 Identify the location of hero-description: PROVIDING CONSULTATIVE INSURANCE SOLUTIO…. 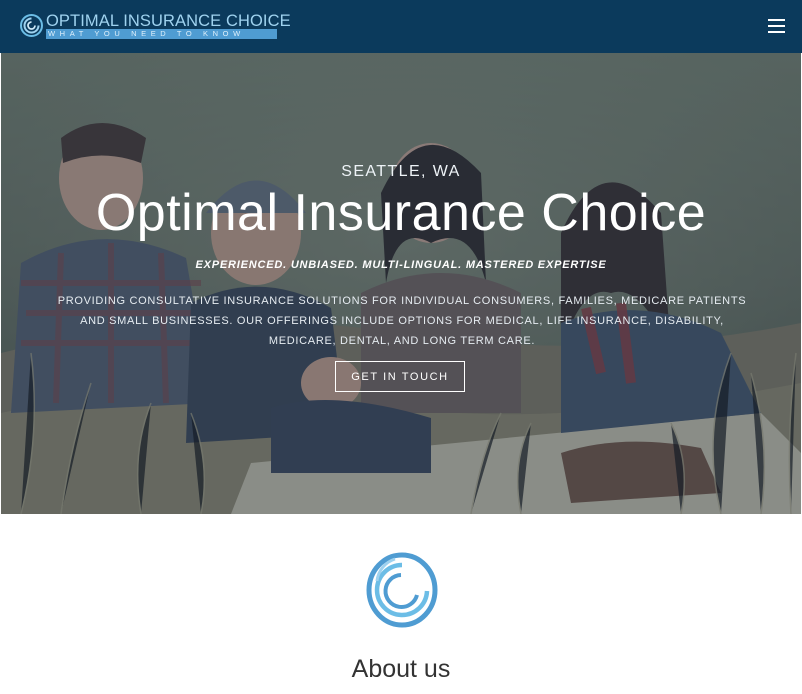
(402, 321).